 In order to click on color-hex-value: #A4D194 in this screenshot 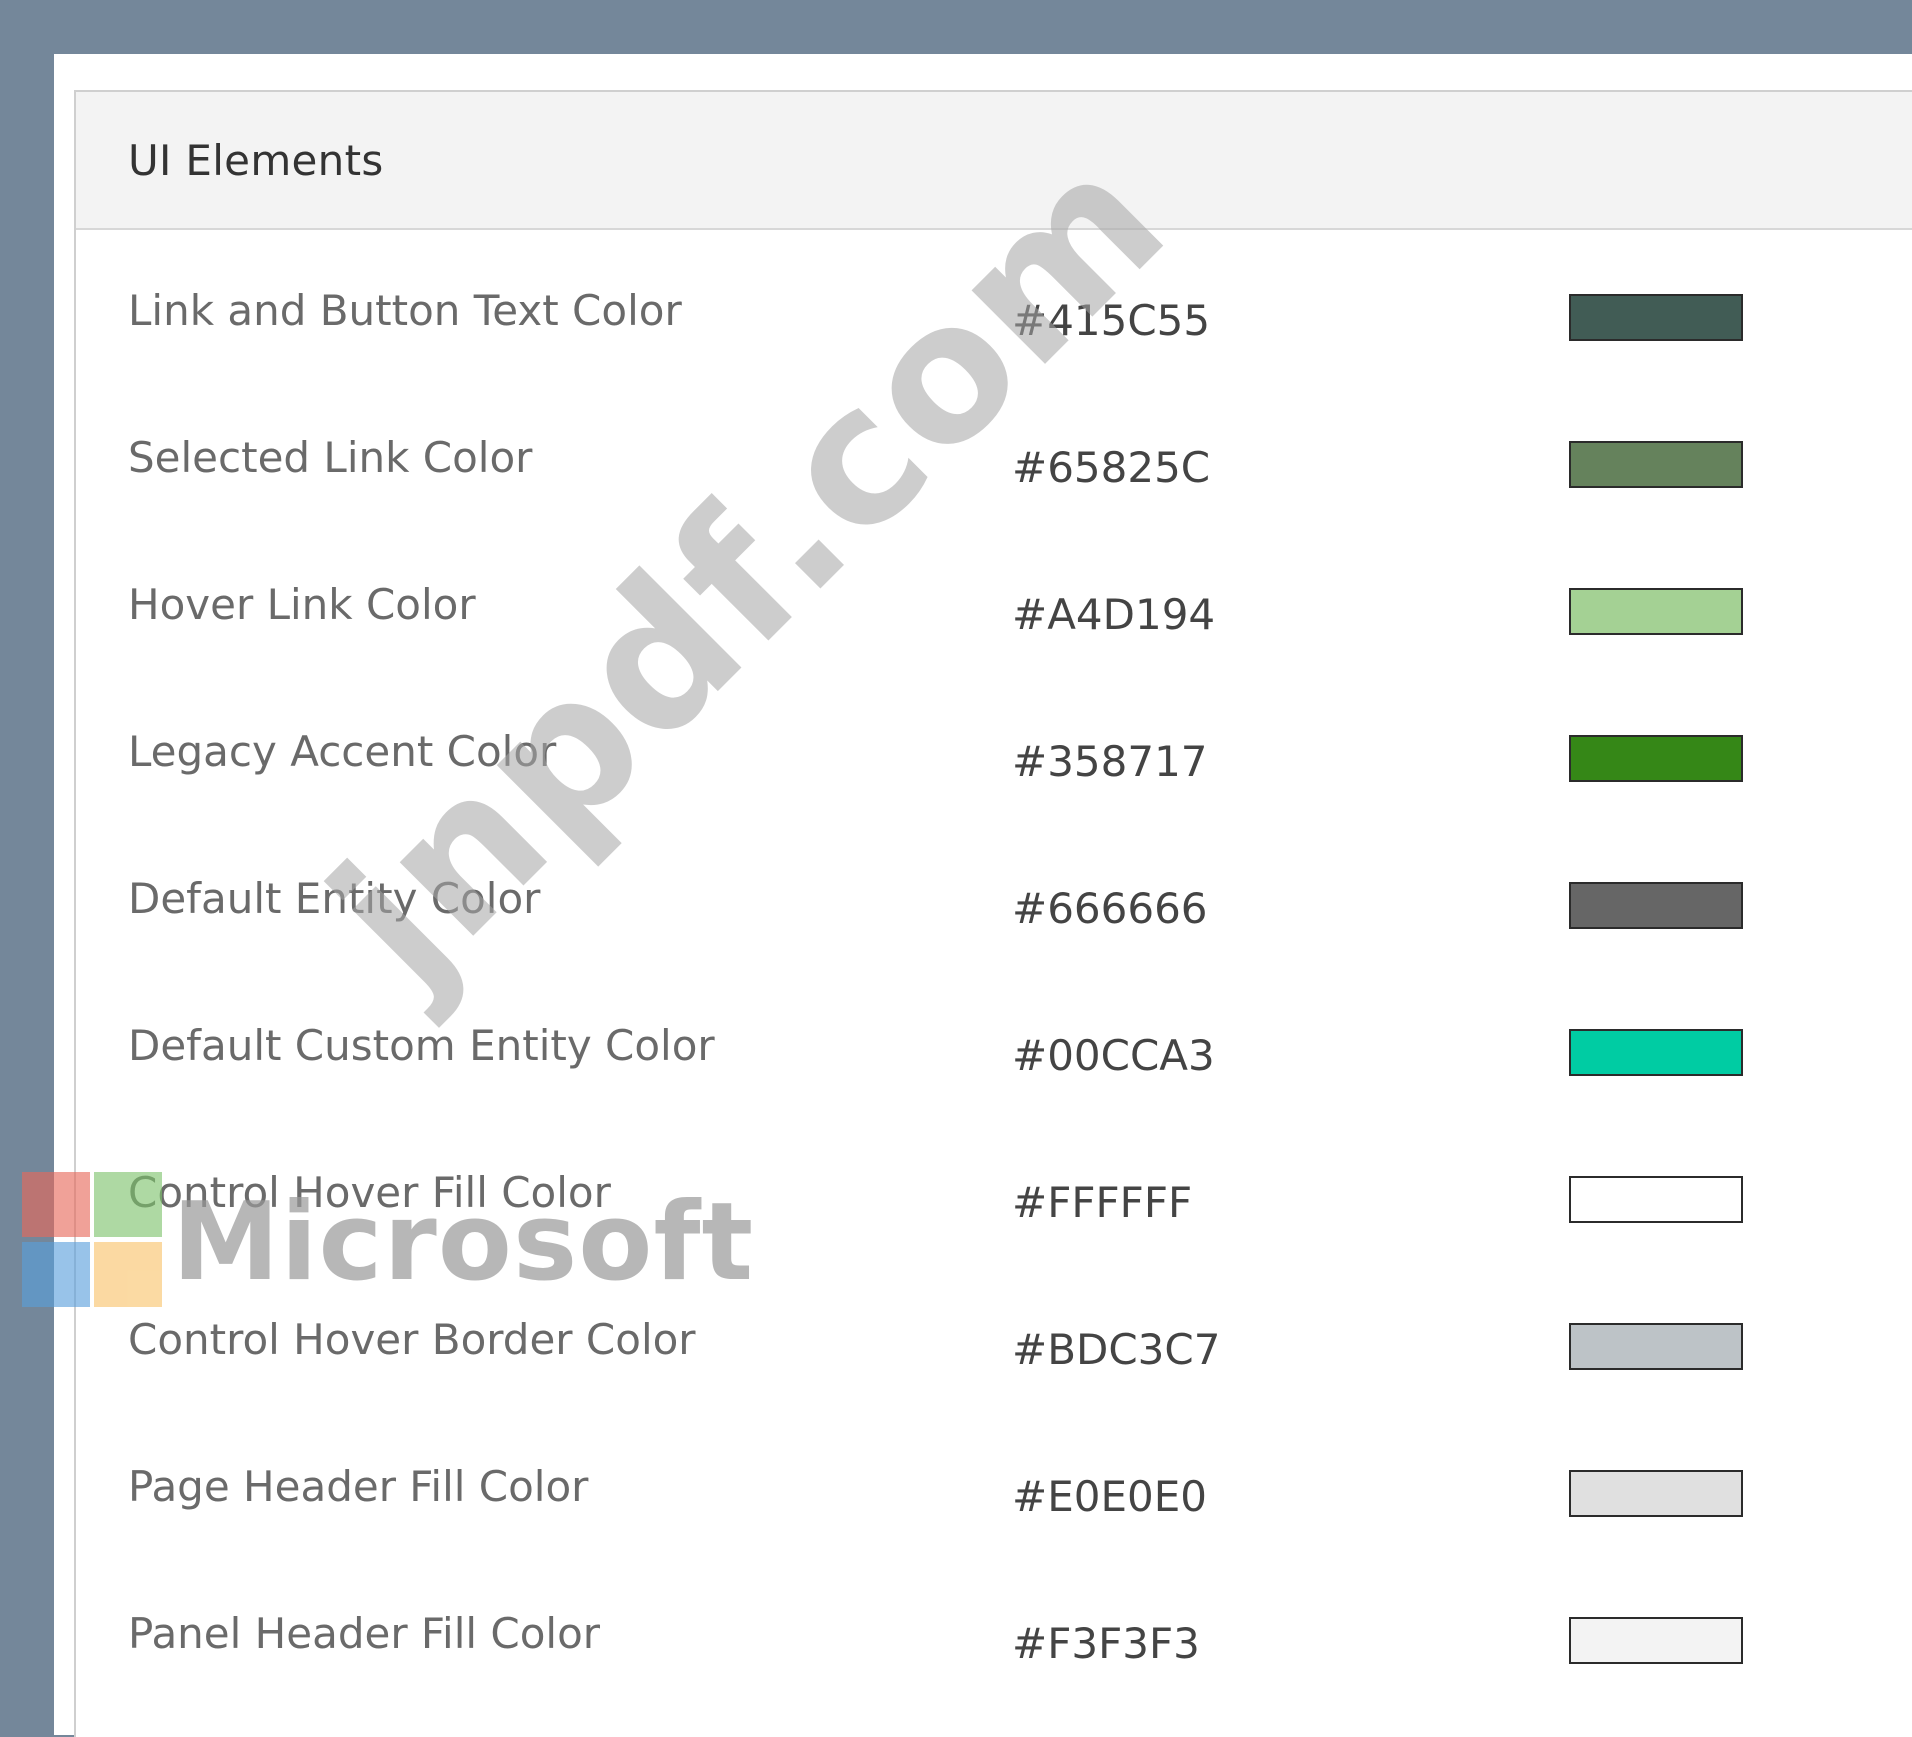, I will do `click(1113, 614)`.